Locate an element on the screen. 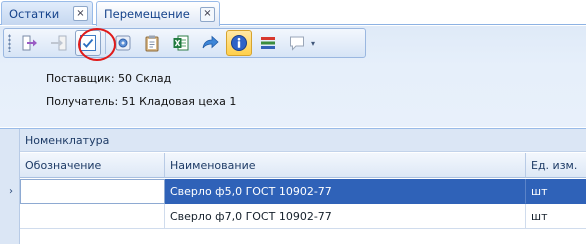 This screenshot has height=244, width=586. tab-peremeshchenie: Перемещение × is located at coordinates (158, 13).